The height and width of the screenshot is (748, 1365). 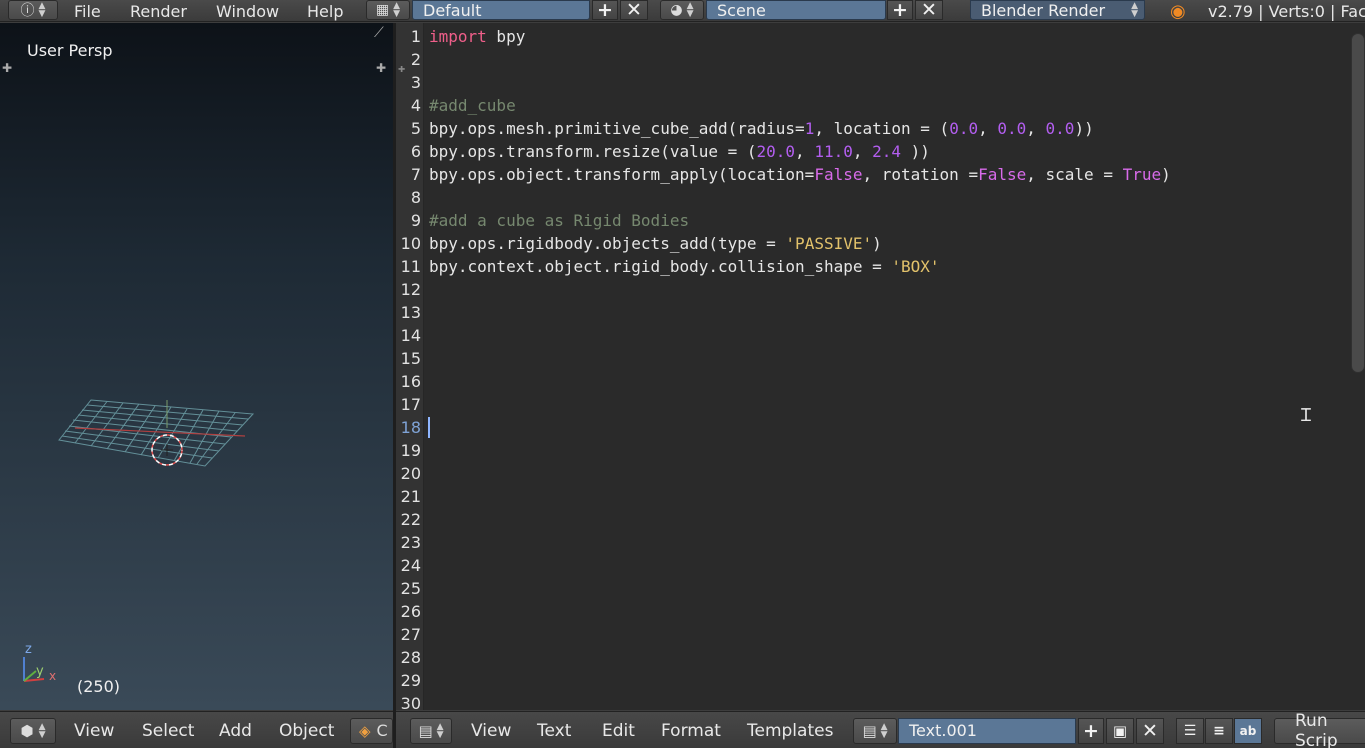 What do you see at coordinates (410, 542) in the screenshot?
I see `line-number: 23` at bounding box center [410, 542].